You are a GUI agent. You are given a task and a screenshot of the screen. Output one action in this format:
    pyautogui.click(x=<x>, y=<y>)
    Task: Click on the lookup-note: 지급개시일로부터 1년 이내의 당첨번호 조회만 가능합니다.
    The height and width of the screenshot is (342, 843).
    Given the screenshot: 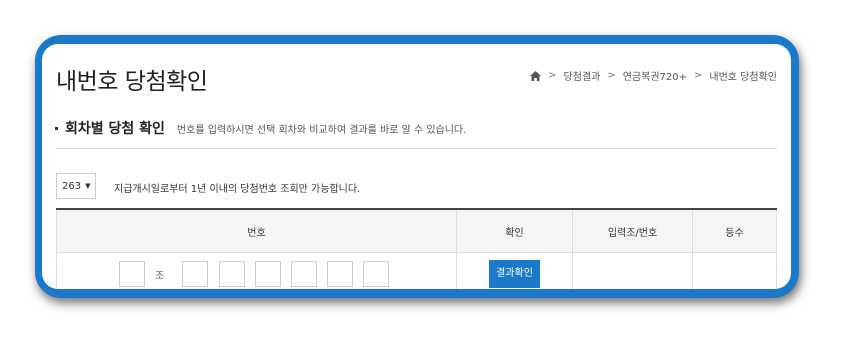 What is the action you would take?
    pyautogui.click(x=237, y=189)
    